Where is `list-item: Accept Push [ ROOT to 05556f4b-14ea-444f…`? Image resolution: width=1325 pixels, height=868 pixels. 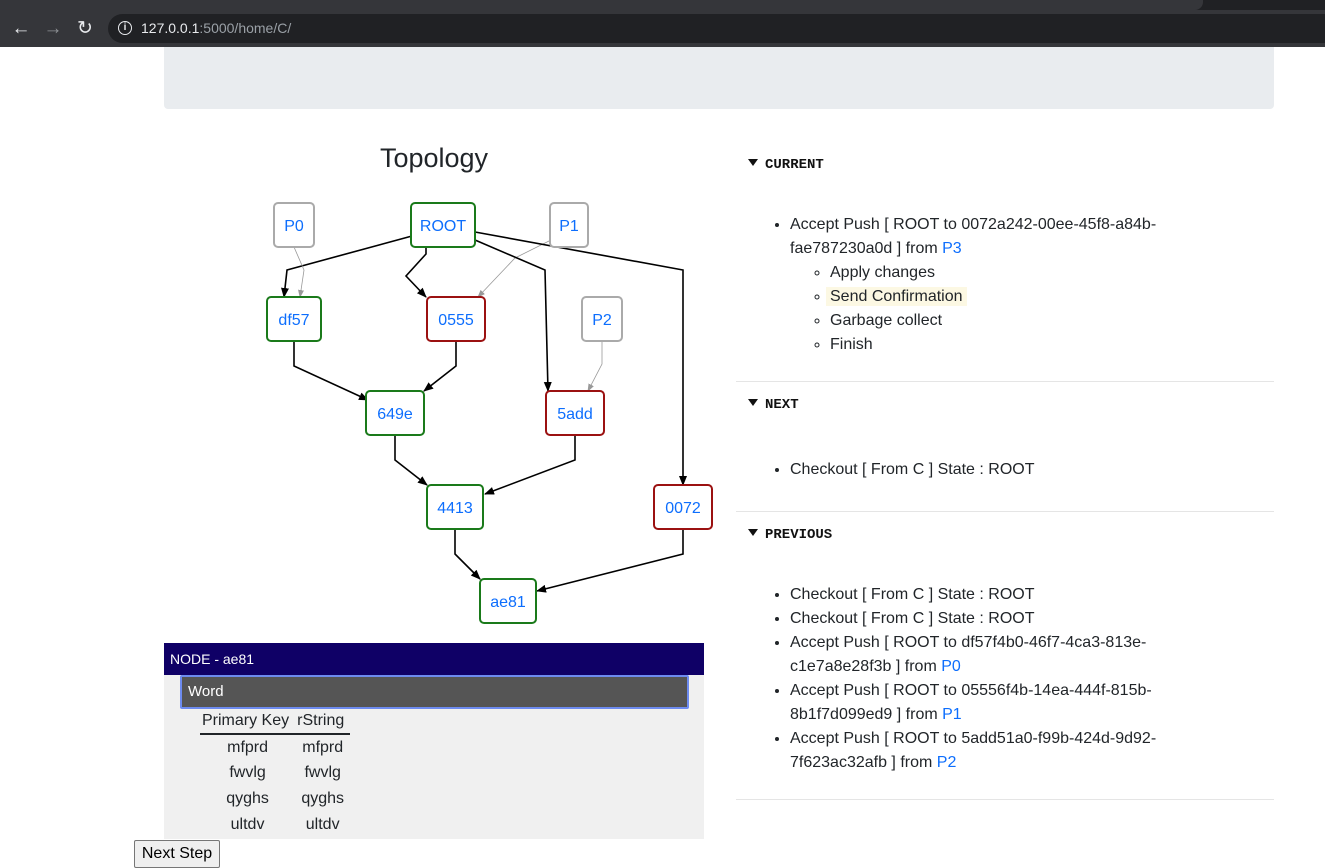 list-item: Accept Push [ ROOT to 05556f4b-14ea-444f… is located at coordinates (994, 703).